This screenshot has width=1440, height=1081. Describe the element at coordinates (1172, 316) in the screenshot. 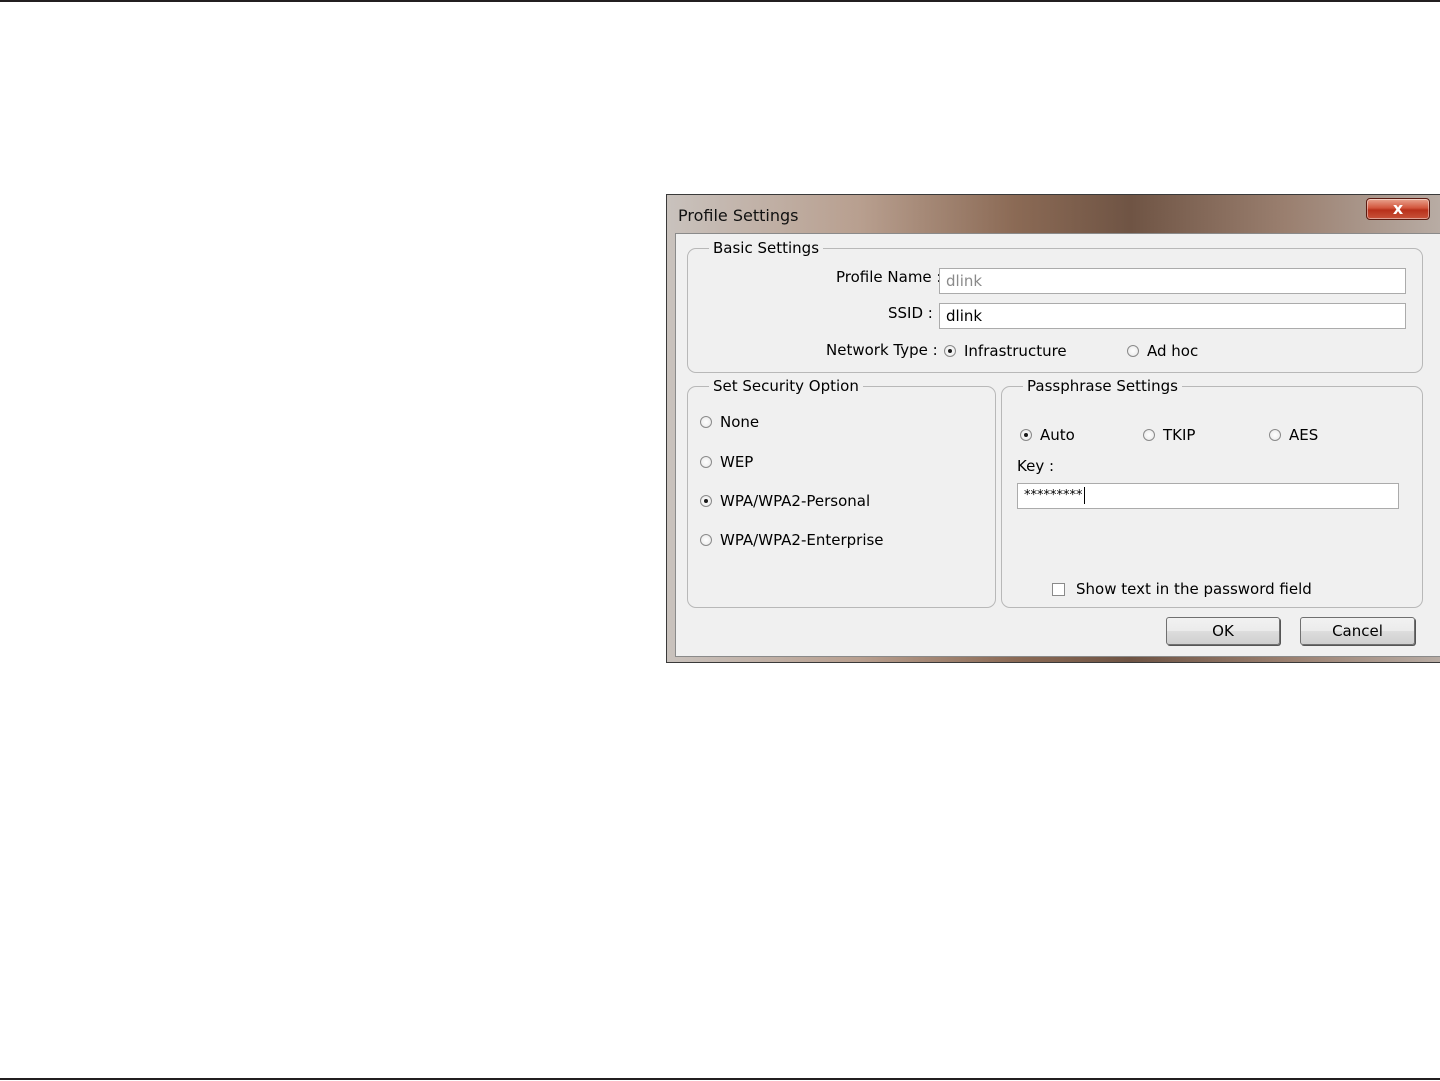

I see `ssid-field: dlink` at that location.